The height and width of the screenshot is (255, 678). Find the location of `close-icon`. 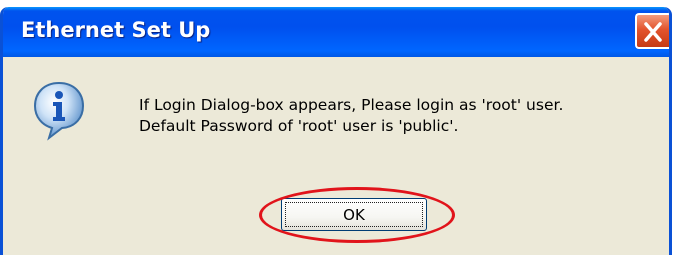

close-icon is located at coordinates (653, 32).